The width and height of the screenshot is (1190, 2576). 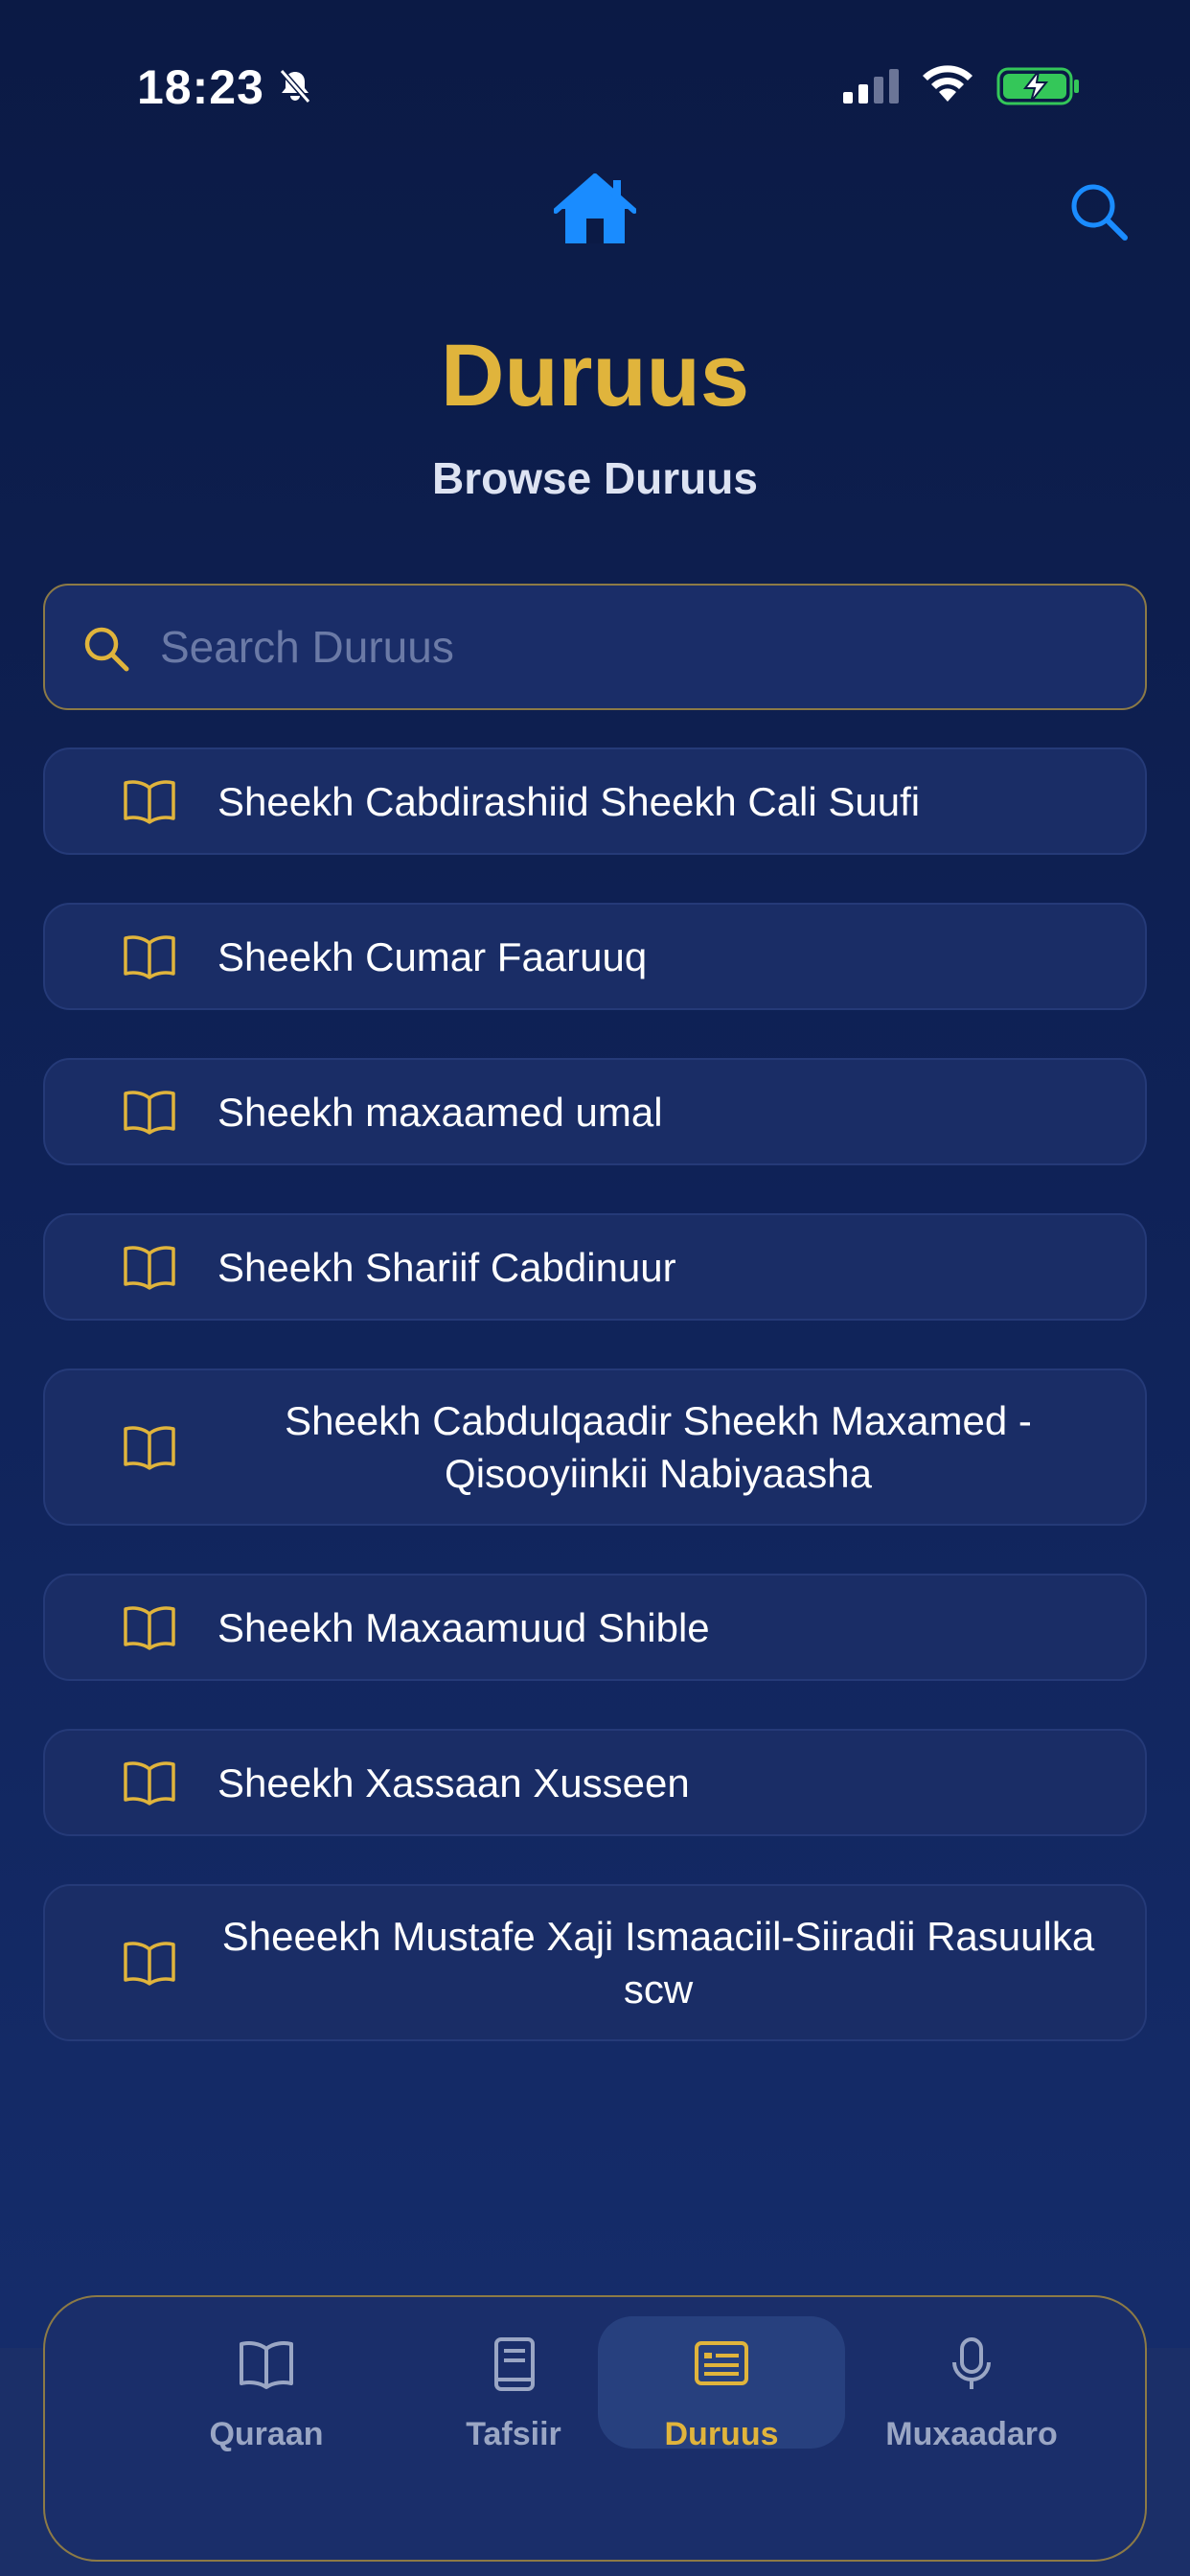 What do you see at coordinates (440, 1112) in the screenshot?
I see `list-item-label: Sheekh maxaamed umal` at bounding box center [440, 1112].